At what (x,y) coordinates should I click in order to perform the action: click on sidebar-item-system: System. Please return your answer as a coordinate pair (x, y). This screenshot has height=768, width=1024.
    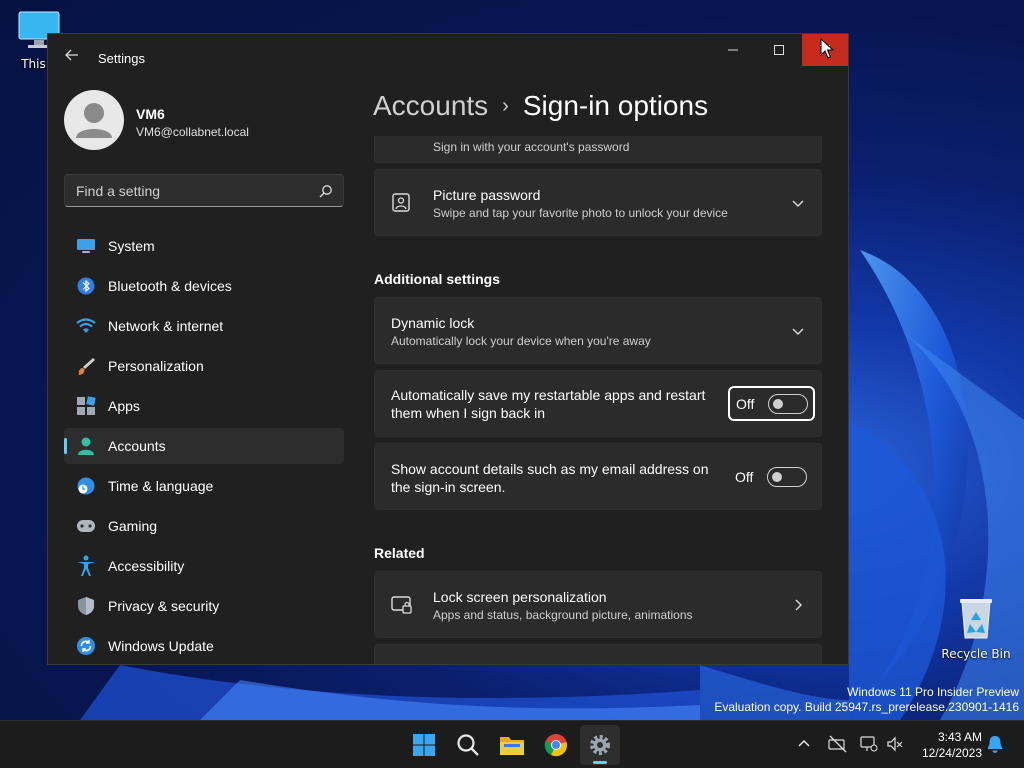
    Looking at the image, I should click on (204, 246).